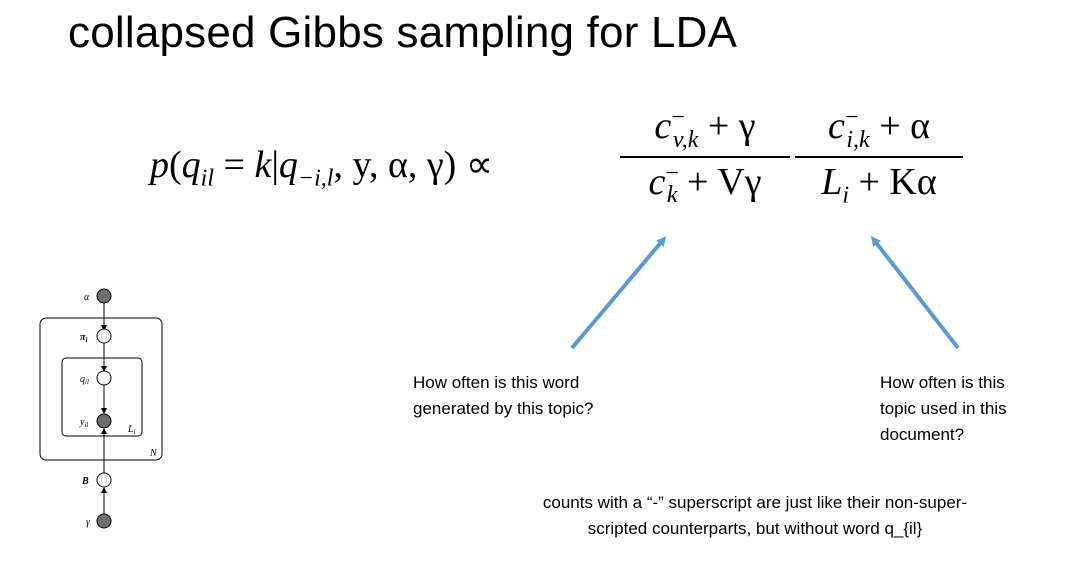 The height and width of the screenshot is (566, 1074). I want to click on pi-node, so click(104, 336).